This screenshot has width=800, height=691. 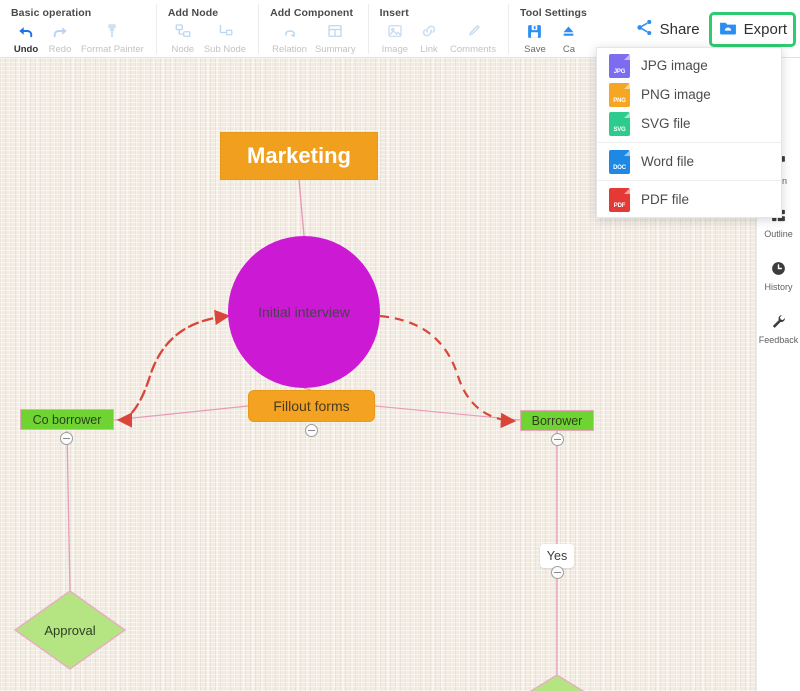 What do you see at coordinates (395, 49) in the screenshot?
I see `insert-image-label: Image` at bounding box center [395, 49].